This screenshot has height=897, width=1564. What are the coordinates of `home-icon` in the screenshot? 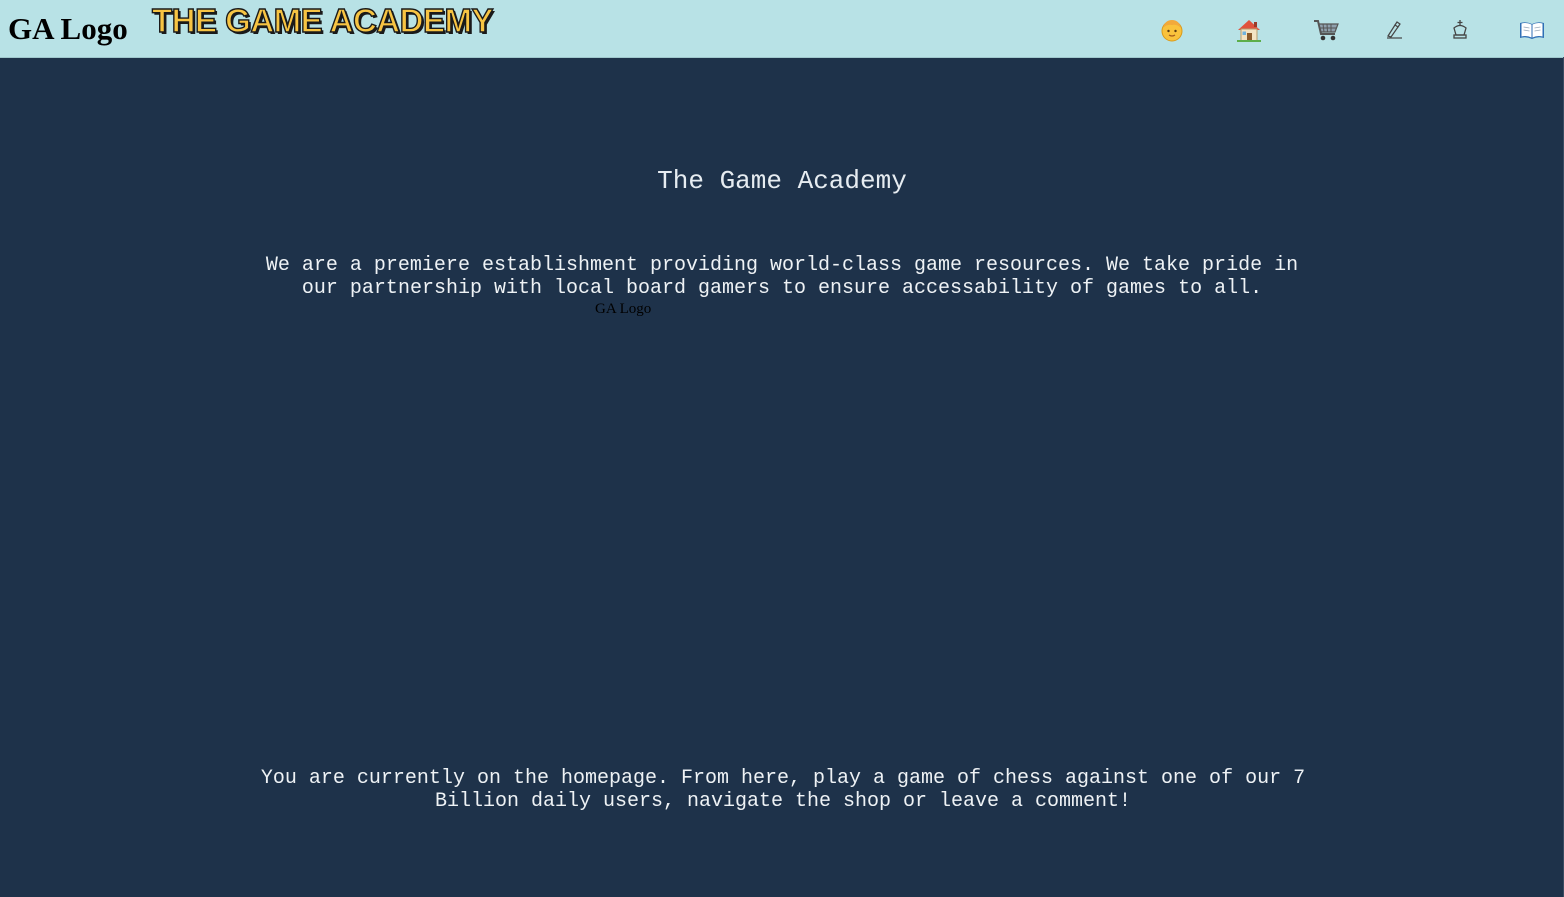 It's located at (1249, 30).